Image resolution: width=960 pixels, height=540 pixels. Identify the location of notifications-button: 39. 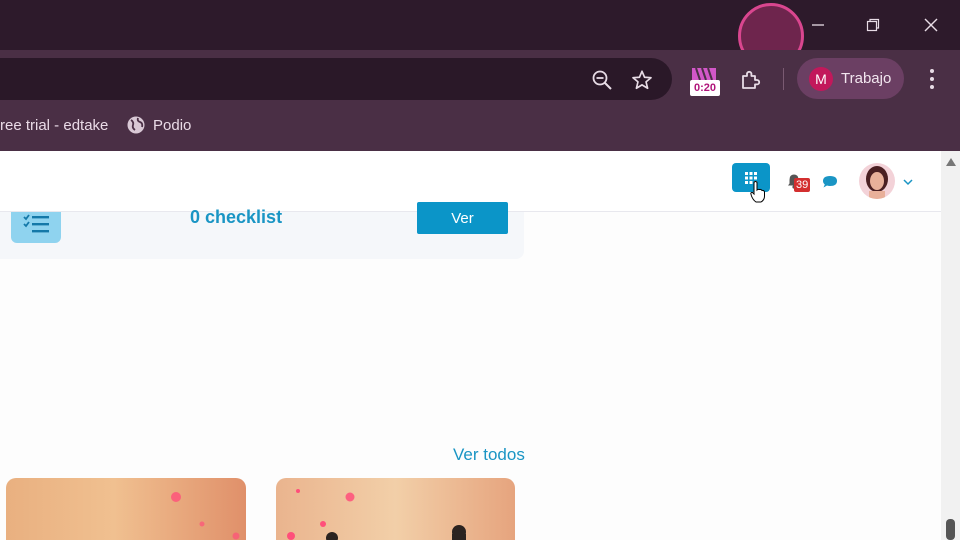
(799, 183).